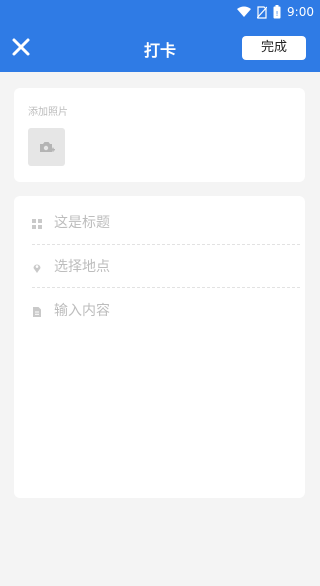  I want to click on photo-card: 添加照片, so click(159, 135).